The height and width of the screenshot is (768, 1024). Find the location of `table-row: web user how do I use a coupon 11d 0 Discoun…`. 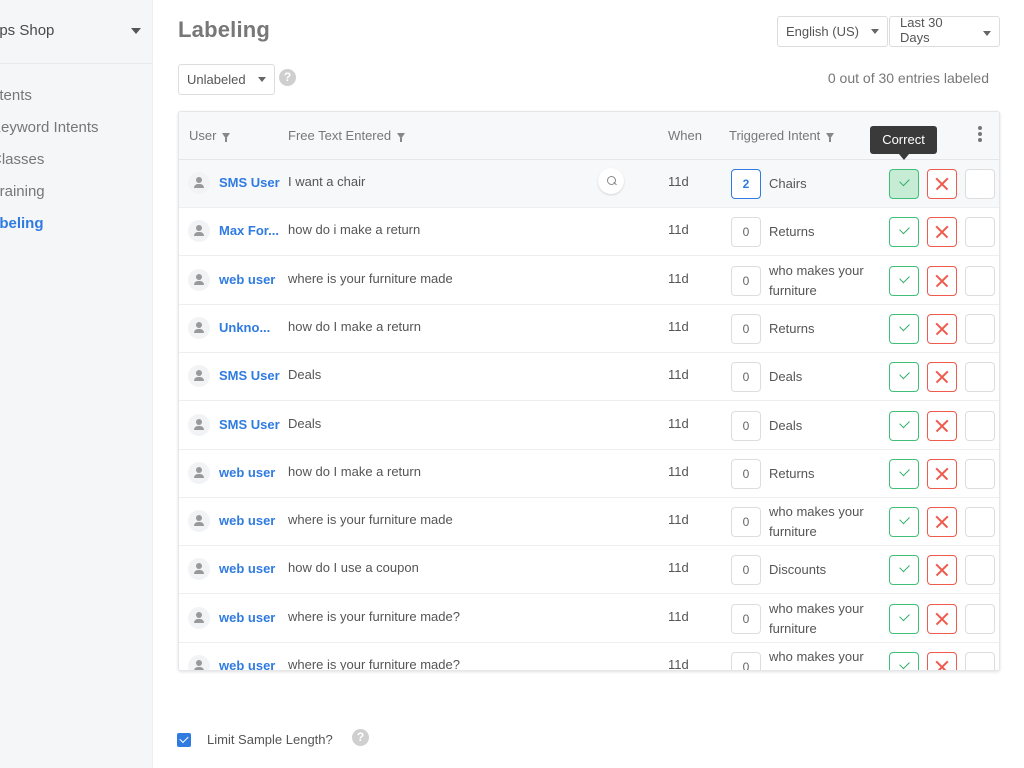

table-row: web user how do I use a coupon 11d 0 Discoun… is located at coordinates (589, 570).